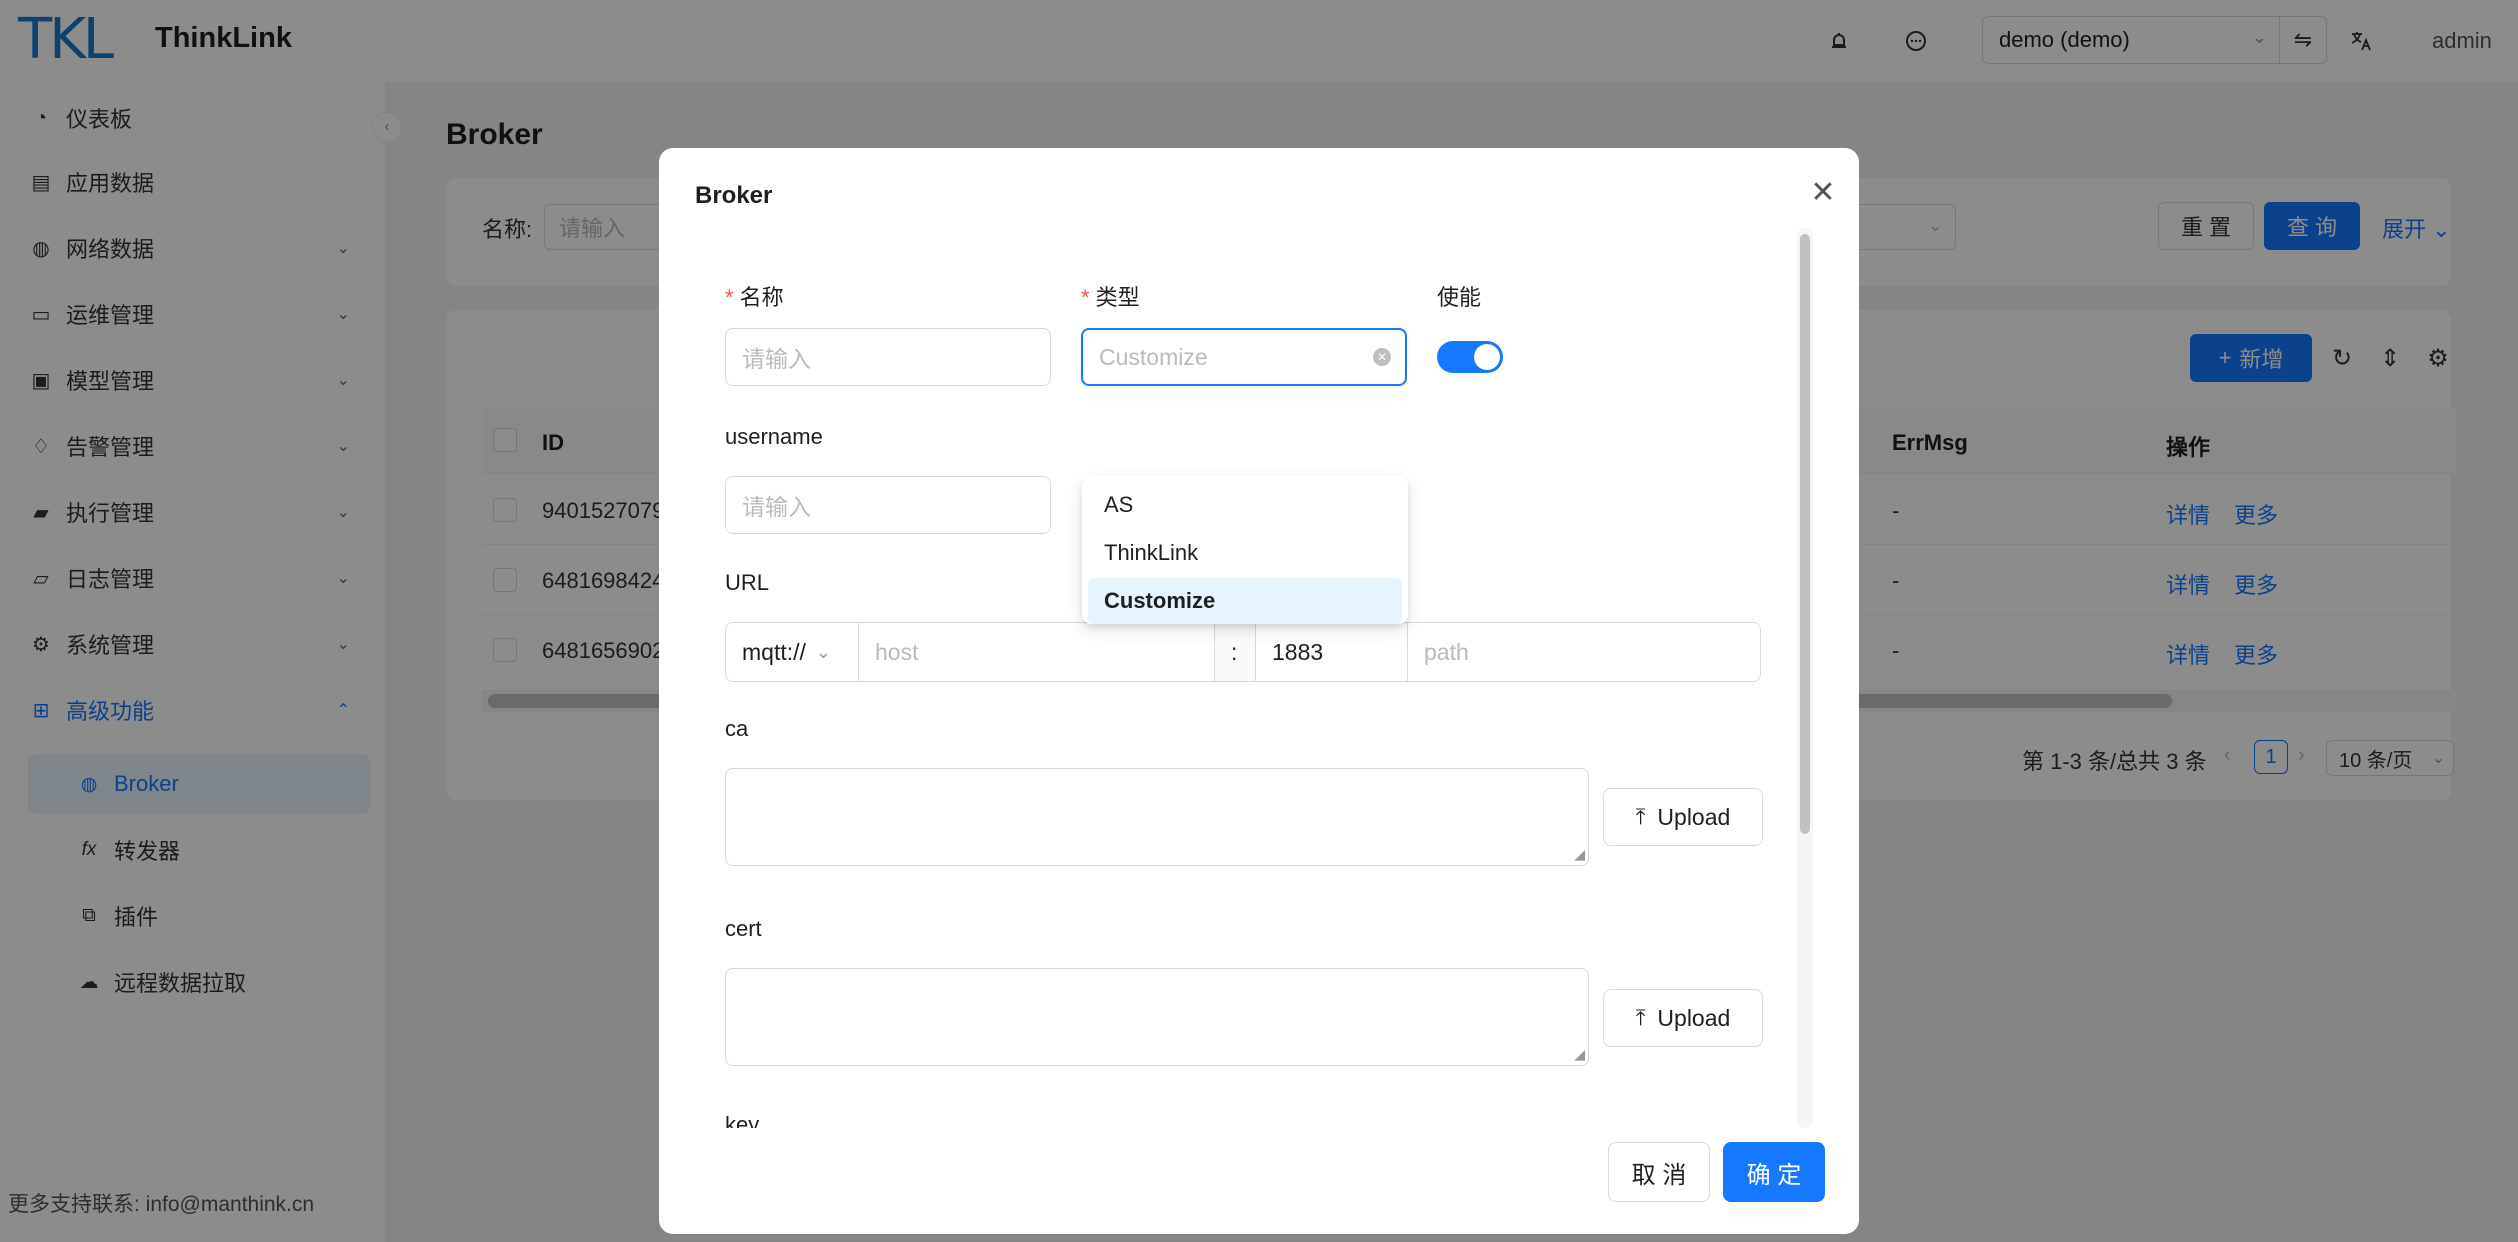  I want to click on name-placeholder: 请输入, so click(776, 359).